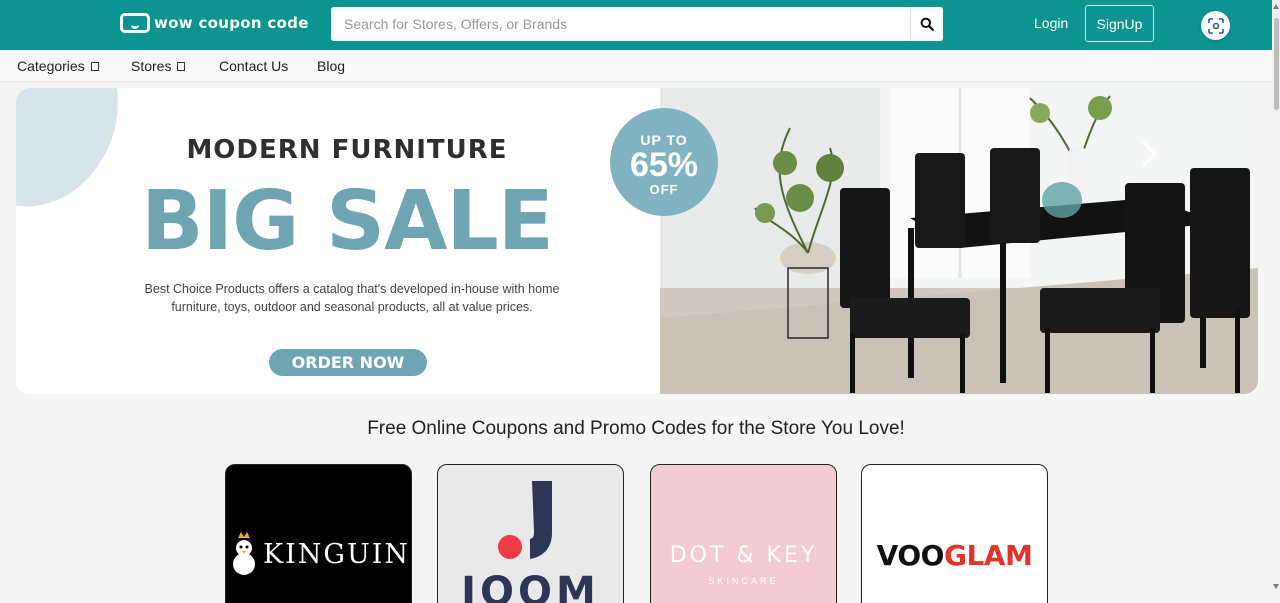 Image resolution: width=1280 pixels, height=603 pixels. What do you see at coordinates (1051, 23) in the screenshot?
I see `login-link: Login` at bounding box center [1051, 23].